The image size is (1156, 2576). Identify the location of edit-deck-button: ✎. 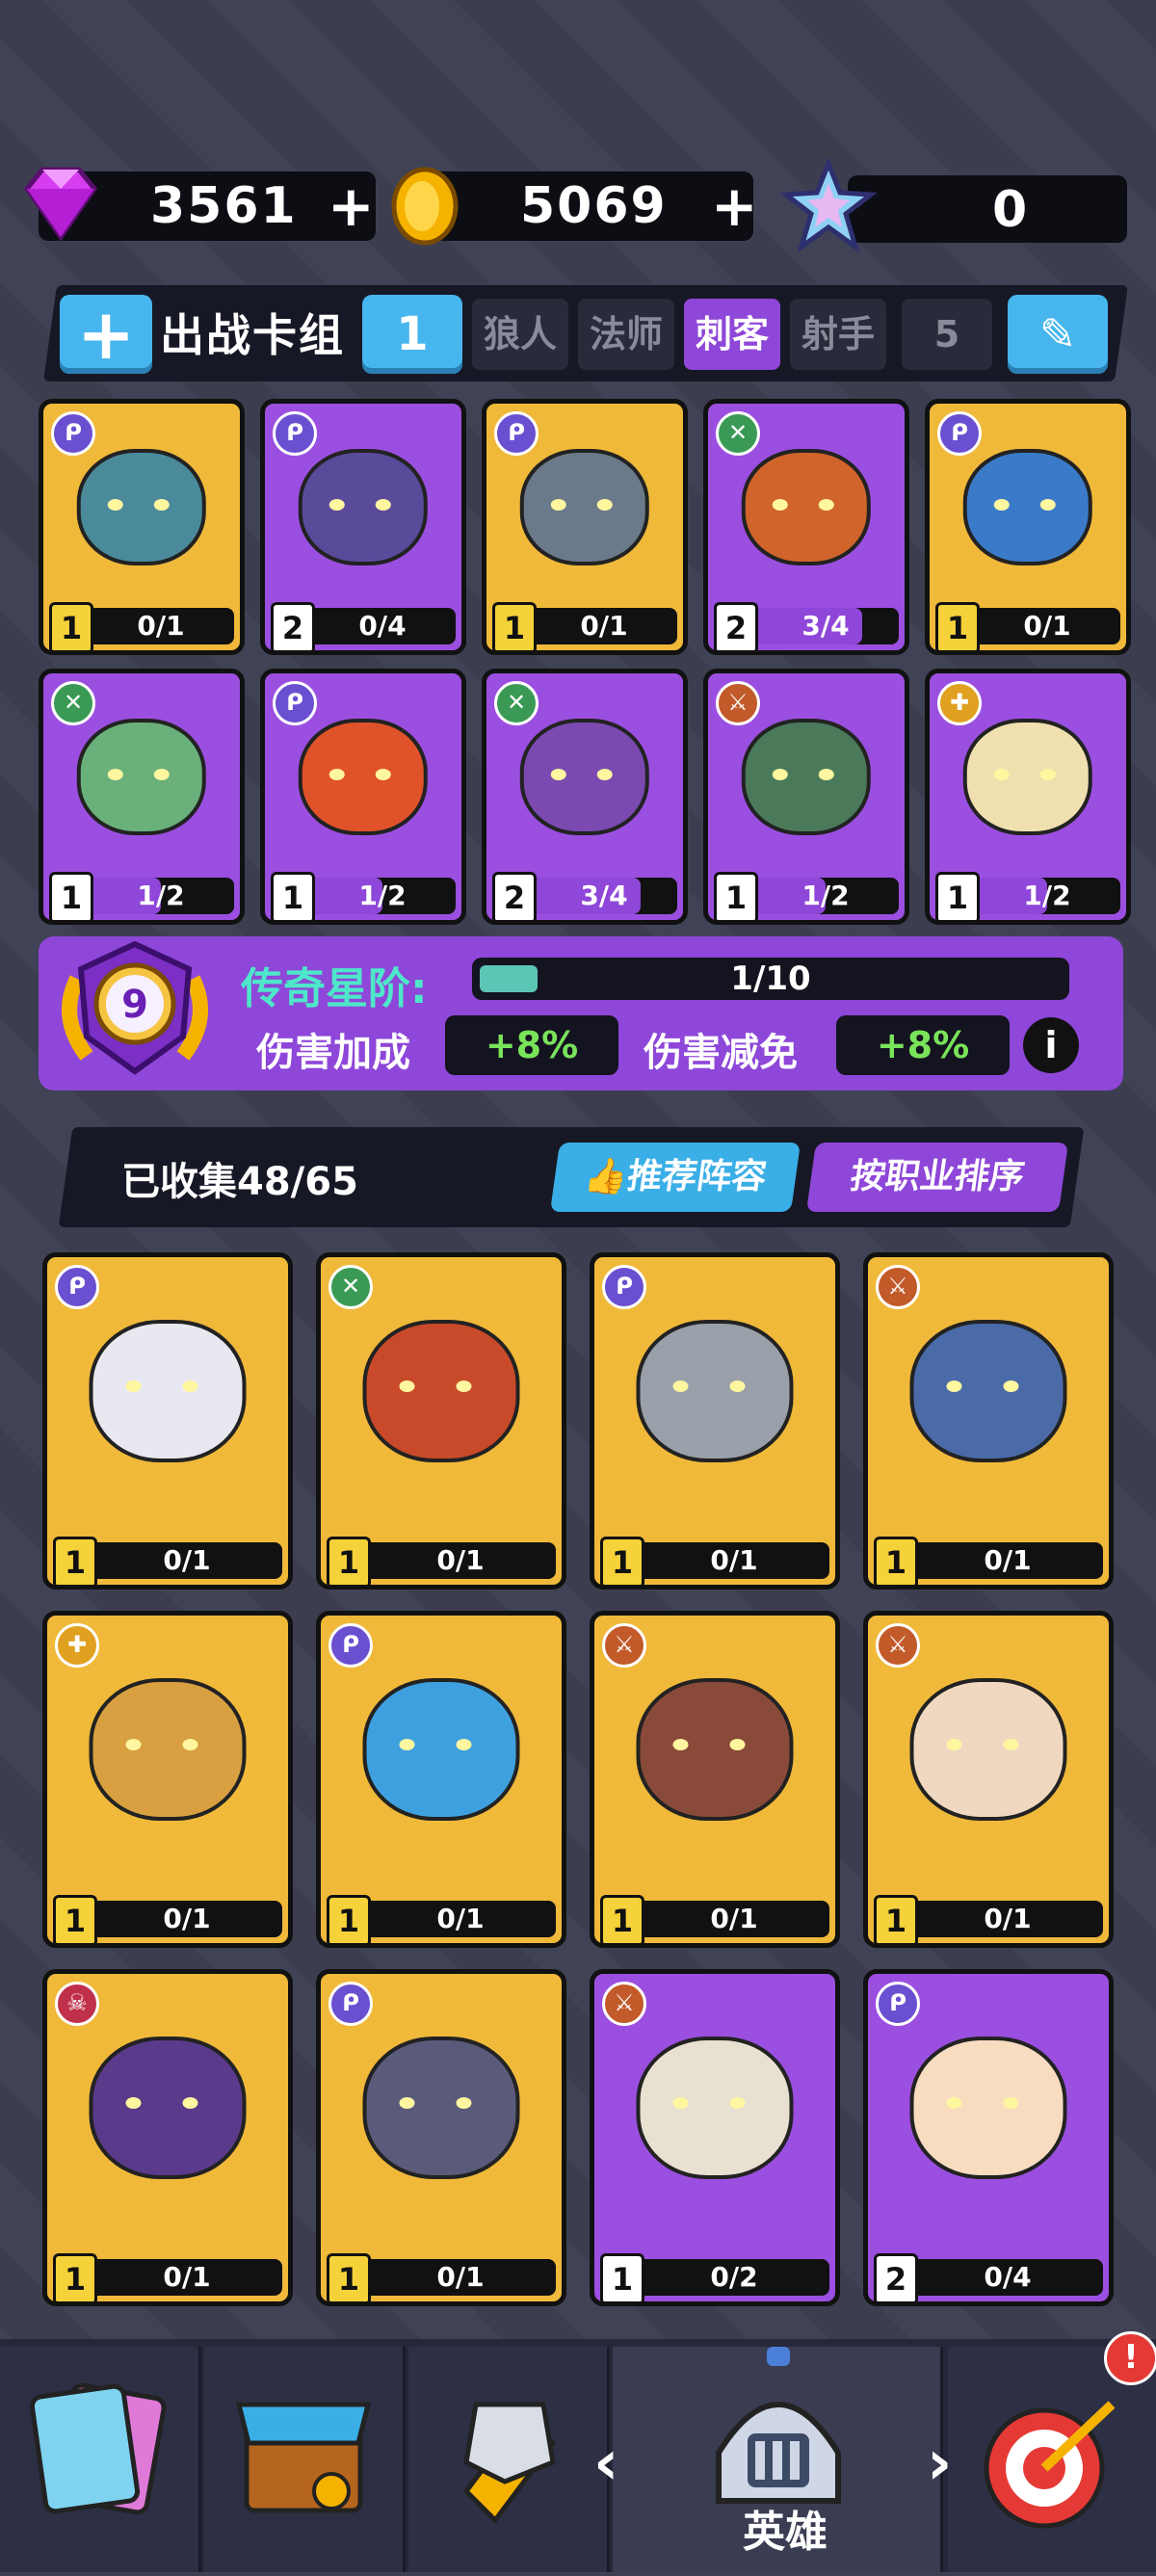
(1058, 334).